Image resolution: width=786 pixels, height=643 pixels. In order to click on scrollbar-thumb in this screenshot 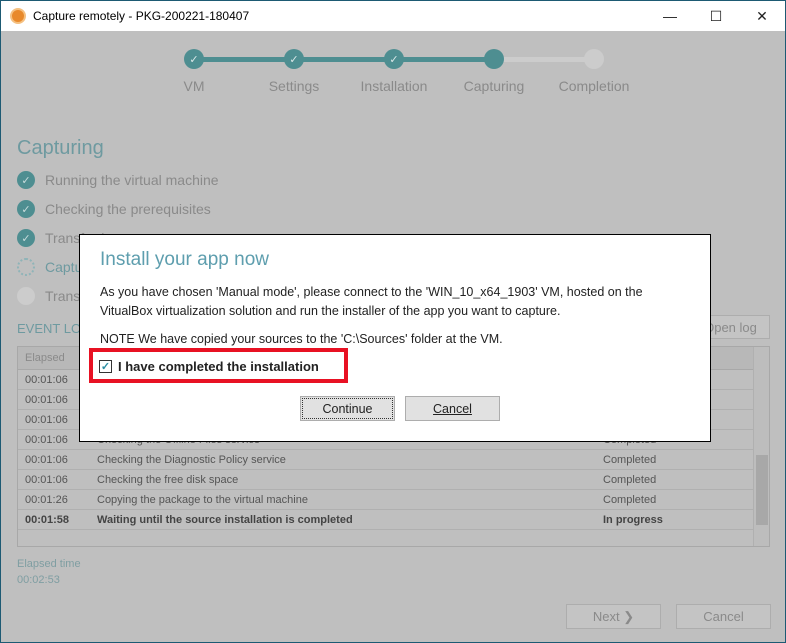, I will do `click(762, 490)`.